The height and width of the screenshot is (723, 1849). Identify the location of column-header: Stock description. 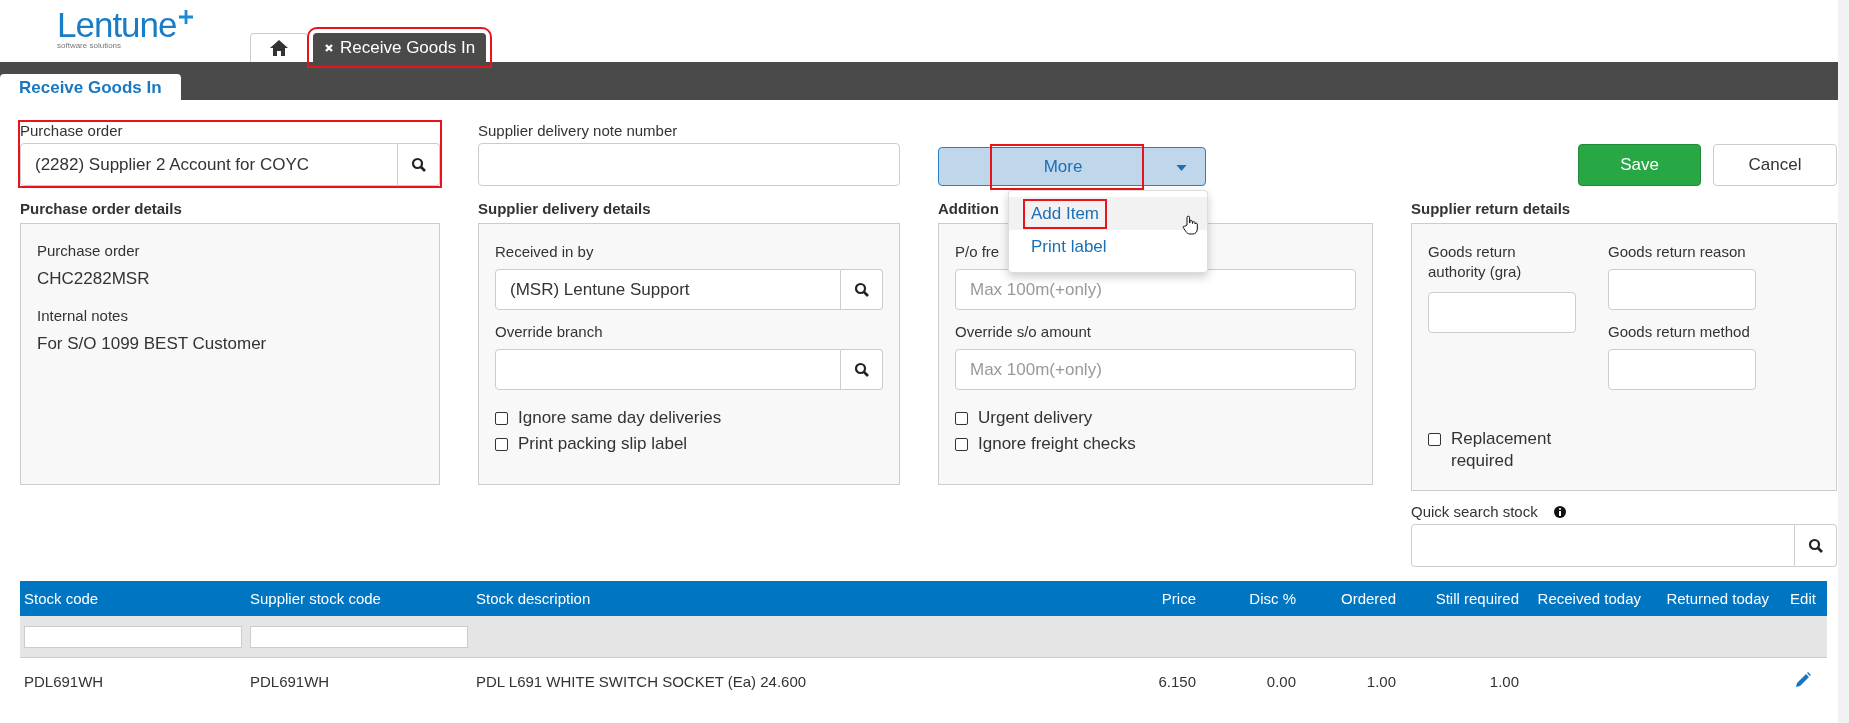
(789, 598).